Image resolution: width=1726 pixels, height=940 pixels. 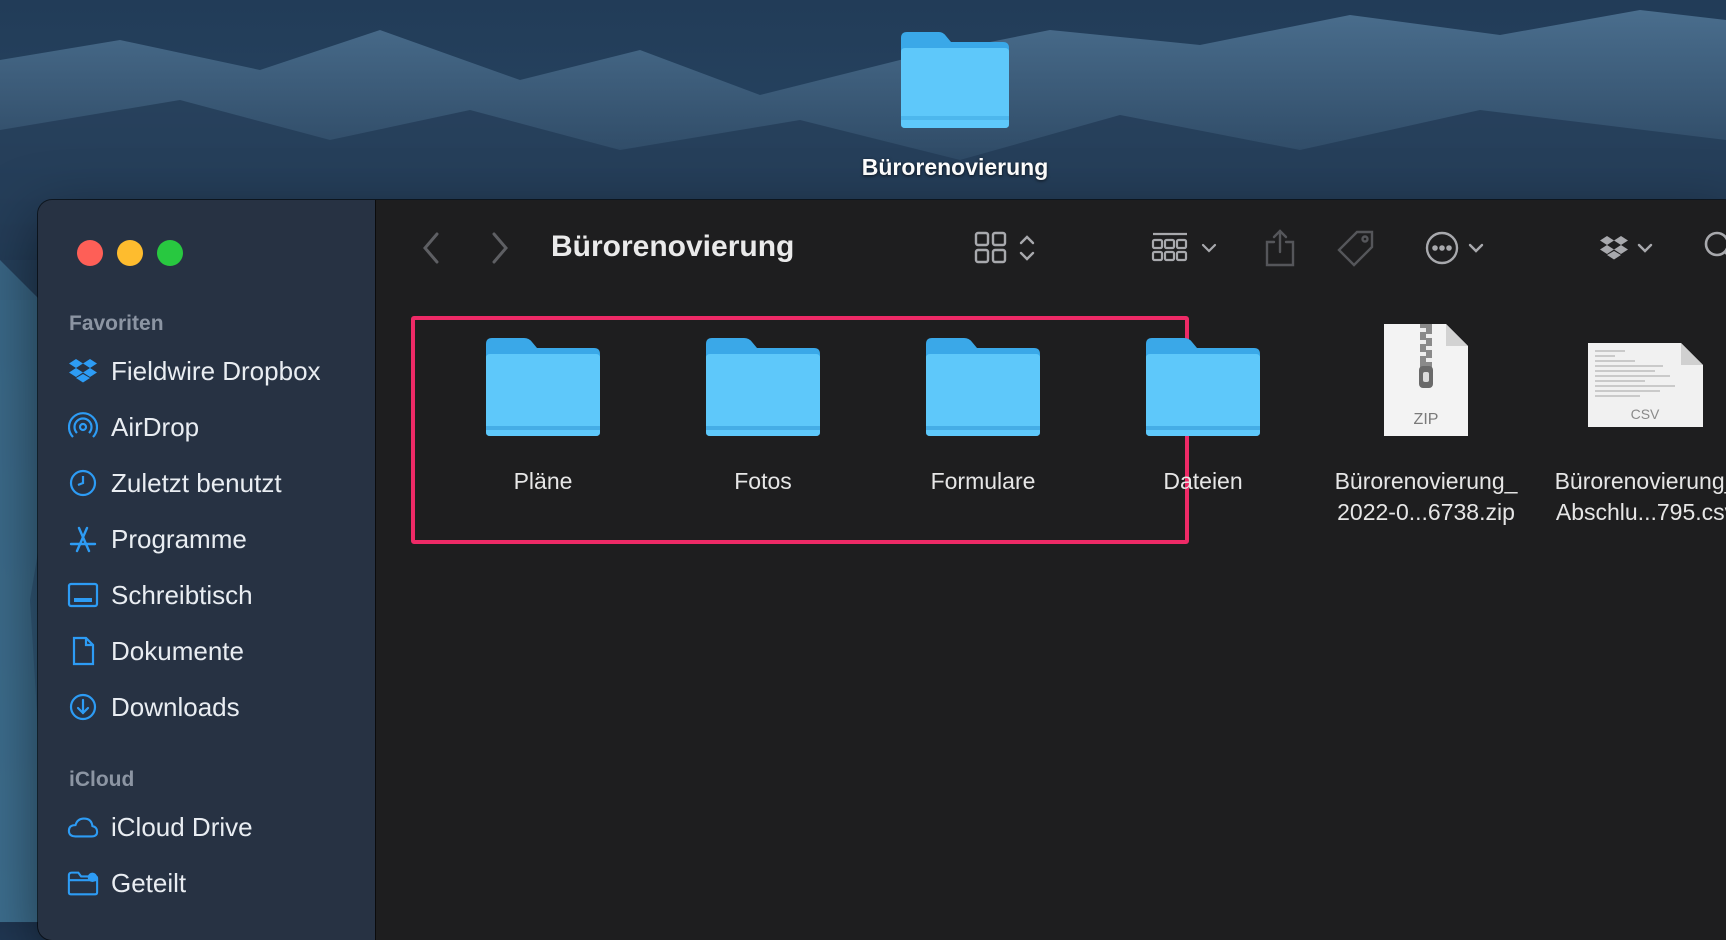 I want to click on airdrop-icon, so click(x=83, y=427).